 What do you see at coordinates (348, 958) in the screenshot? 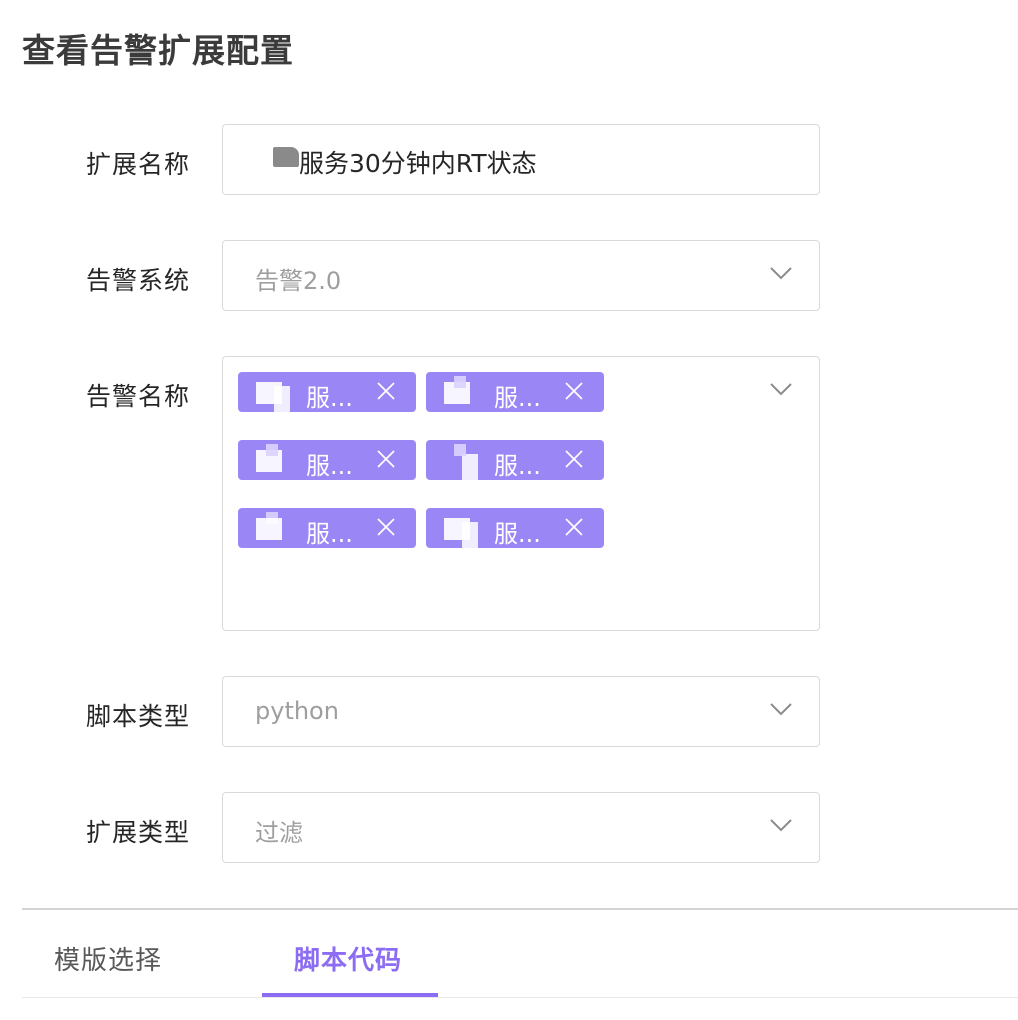
I see `tab-script-code: 脚本代码` at bounding box center [348, 958].